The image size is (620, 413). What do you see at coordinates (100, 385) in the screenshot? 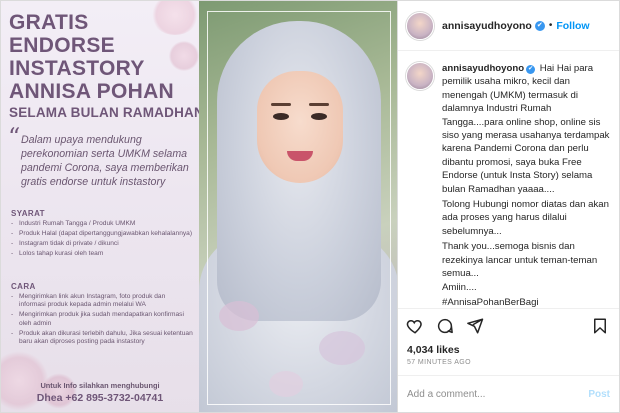
I see `contact-label: Untuk Info silahkan menghubungi` at bounding box center [100, 385].